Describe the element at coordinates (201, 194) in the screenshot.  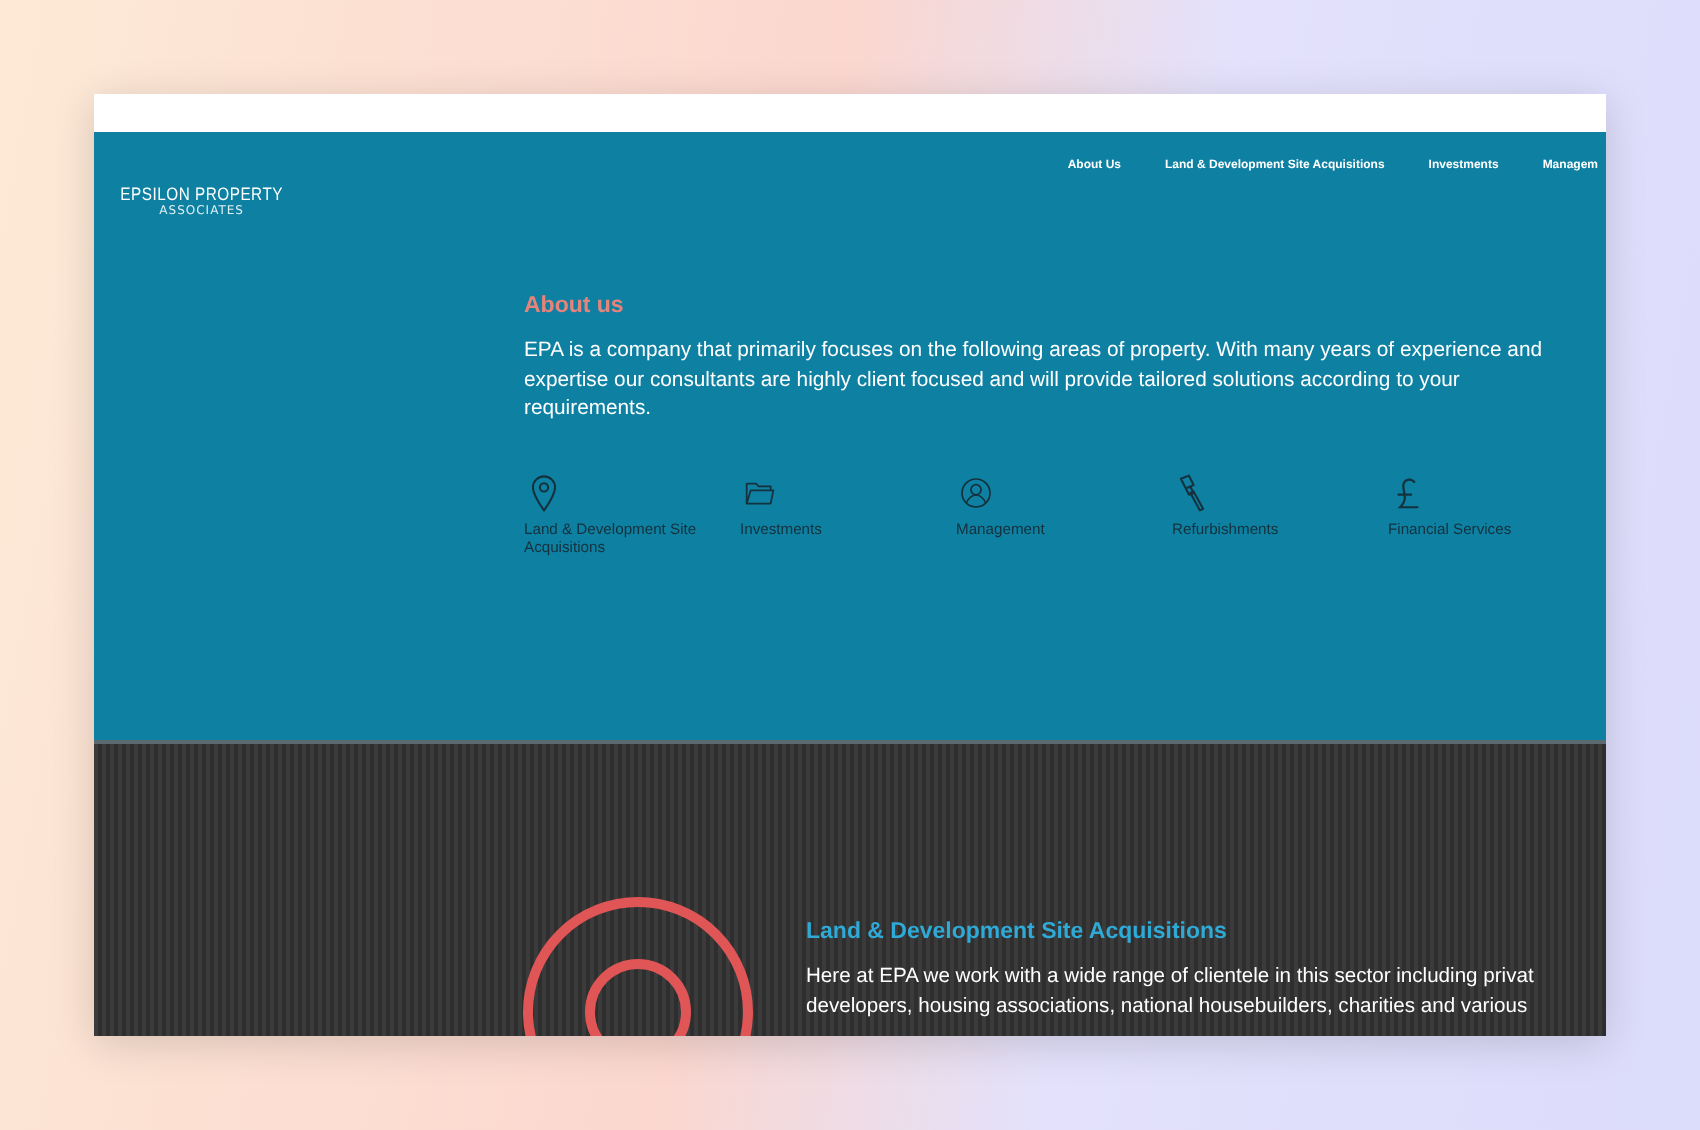
I see `logo-text: EPSILON PROPERTY` at that location.